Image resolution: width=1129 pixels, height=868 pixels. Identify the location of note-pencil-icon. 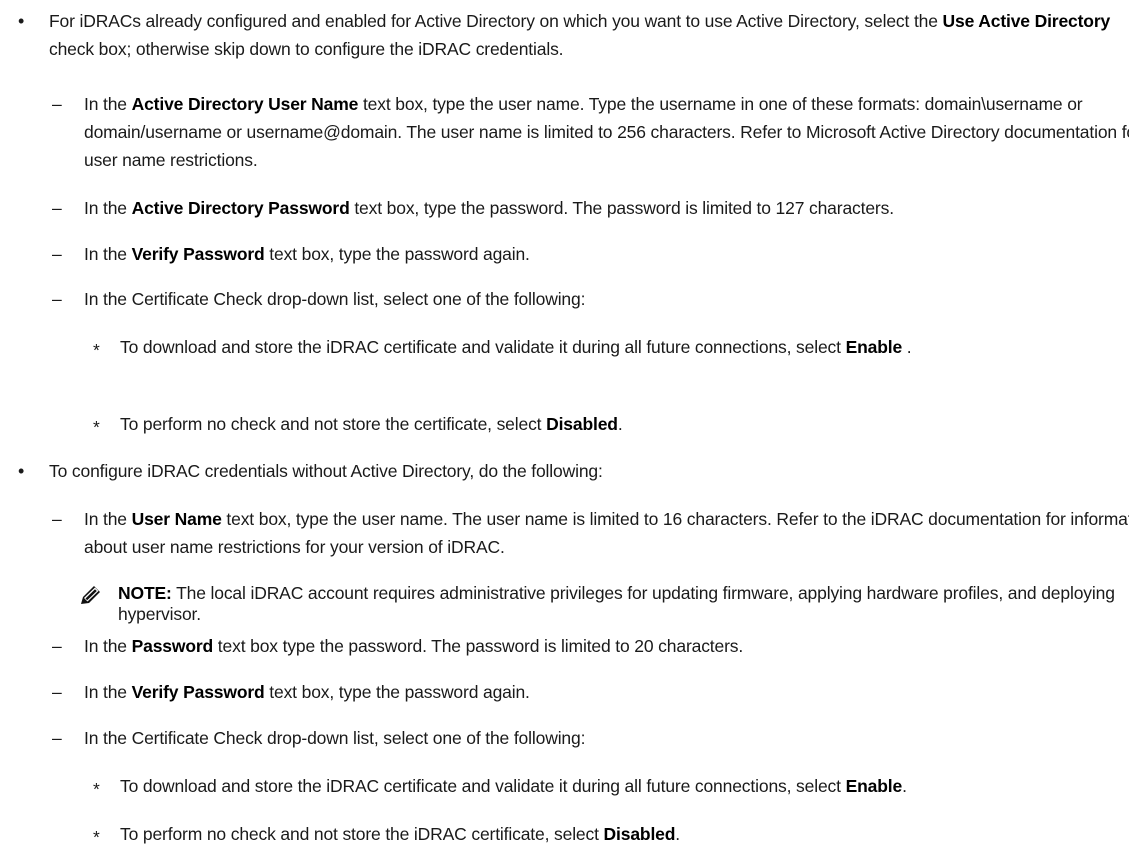
(91, 595).